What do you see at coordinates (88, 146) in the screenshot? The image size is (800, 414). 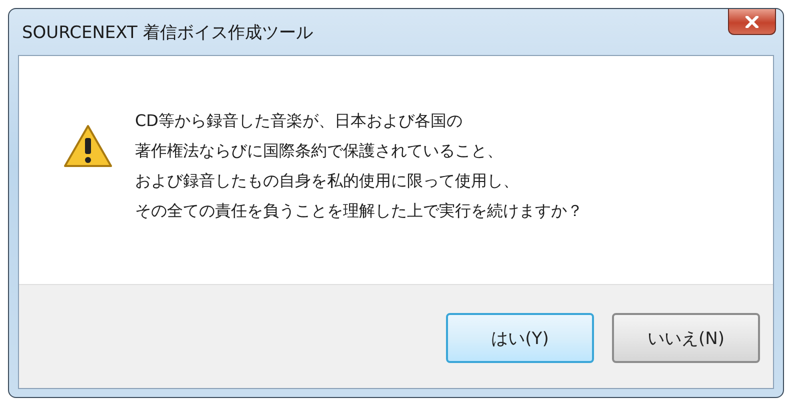 I see `warning-icon` at bounding box center [88, 146].